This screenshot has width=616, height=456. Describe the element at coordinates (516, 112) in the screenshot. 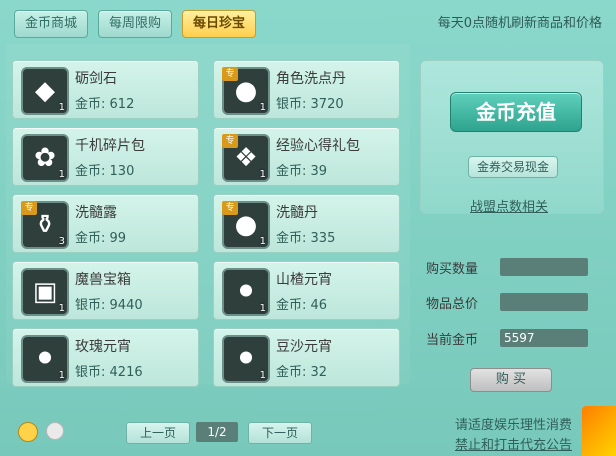

I see `gold-recharge-button: 金币充值` at that location.